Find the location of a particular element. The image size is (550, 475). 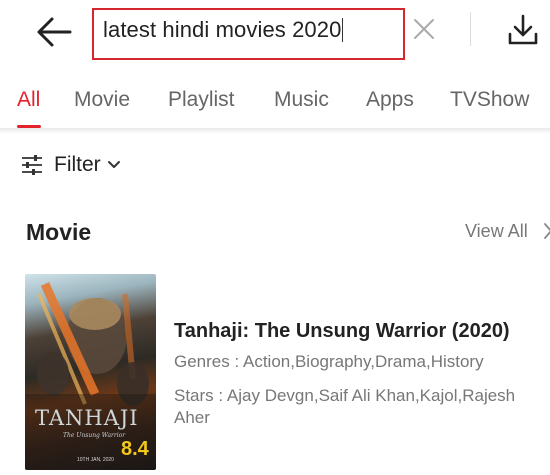

filter-button: Filter is located at coordinates (70, 165).